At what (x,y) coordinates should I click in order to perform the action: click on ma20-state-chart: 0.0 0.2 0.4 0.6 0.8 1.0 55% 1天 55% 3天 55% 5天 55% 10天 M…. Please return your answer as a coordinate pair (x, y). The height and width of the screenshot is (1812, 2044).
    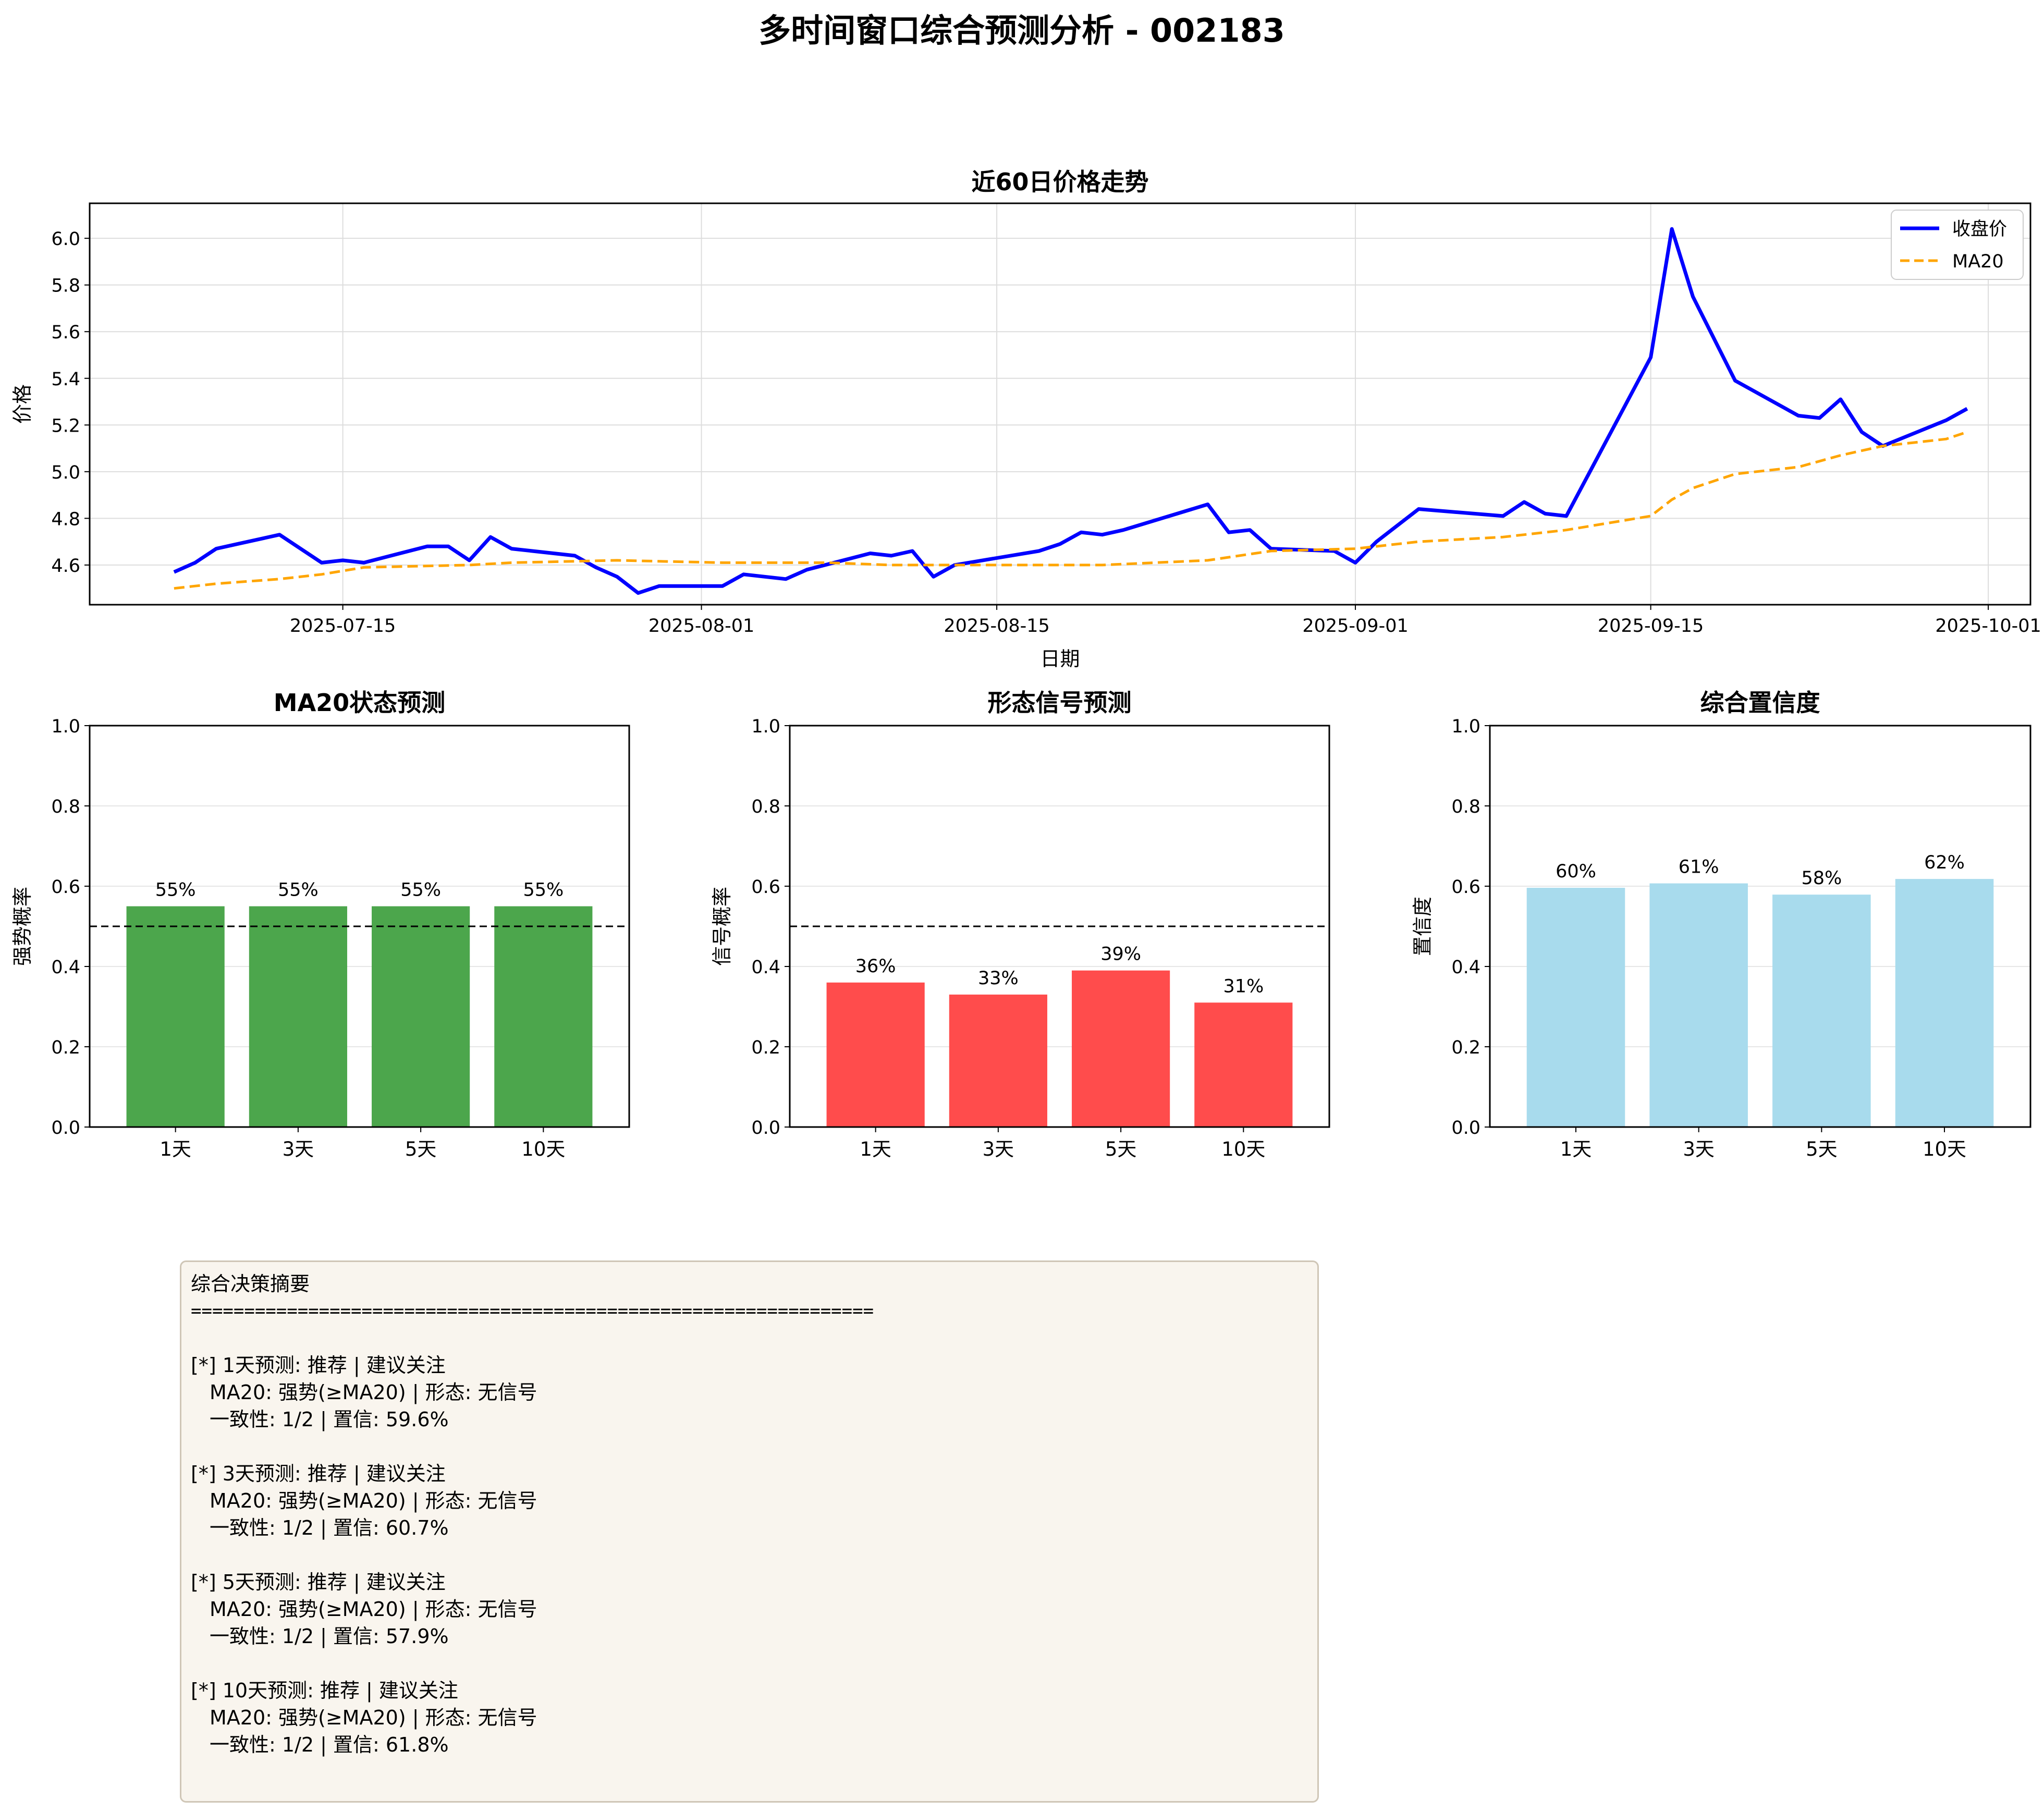
    Looking at the image, I should click on (321, 924).